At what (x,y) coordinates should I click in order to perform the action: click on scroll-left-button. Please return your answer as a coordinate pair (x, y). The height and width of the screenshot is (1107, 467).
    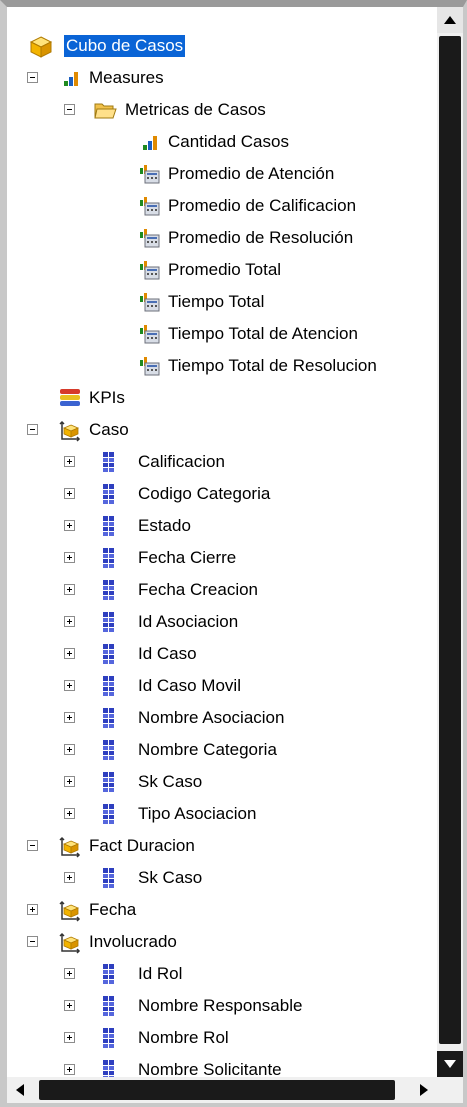
    Looking at the image, I should click on (20, 1090).